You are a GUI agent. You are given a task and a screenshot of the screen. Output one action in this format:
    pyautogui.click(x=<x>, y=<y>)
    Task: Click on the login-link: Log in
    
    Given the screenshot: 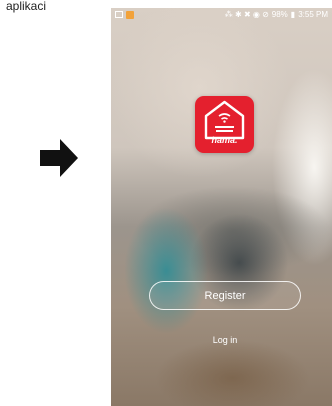 What is the action you would take?
    pyautogui.click(x=225, y=340)
    